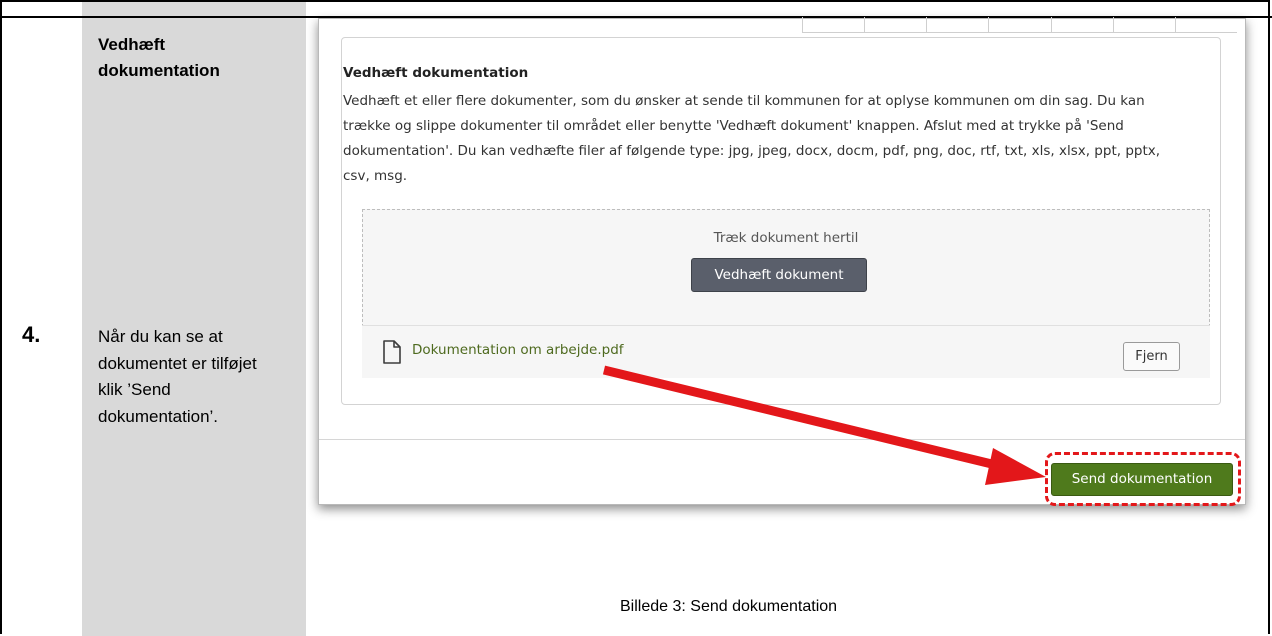  What do you see at coordinates (31, 334) in the screenshot?
I see `step-number: 4.` at bounding box center [31, 334].